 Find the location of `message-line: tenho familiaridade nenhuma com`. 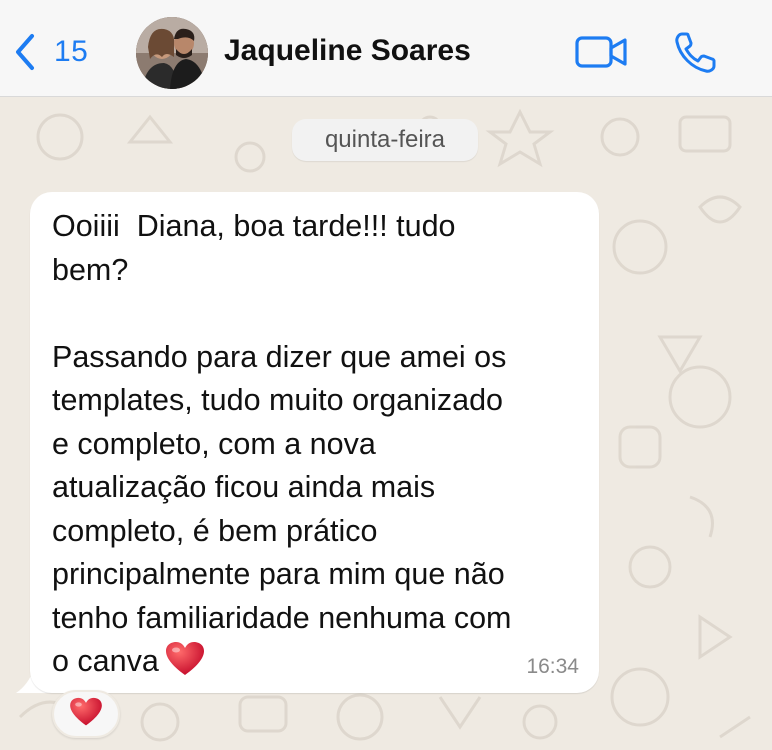

message-line: tenho familiaridade nenhuma com is located at coordinates (282, 617).